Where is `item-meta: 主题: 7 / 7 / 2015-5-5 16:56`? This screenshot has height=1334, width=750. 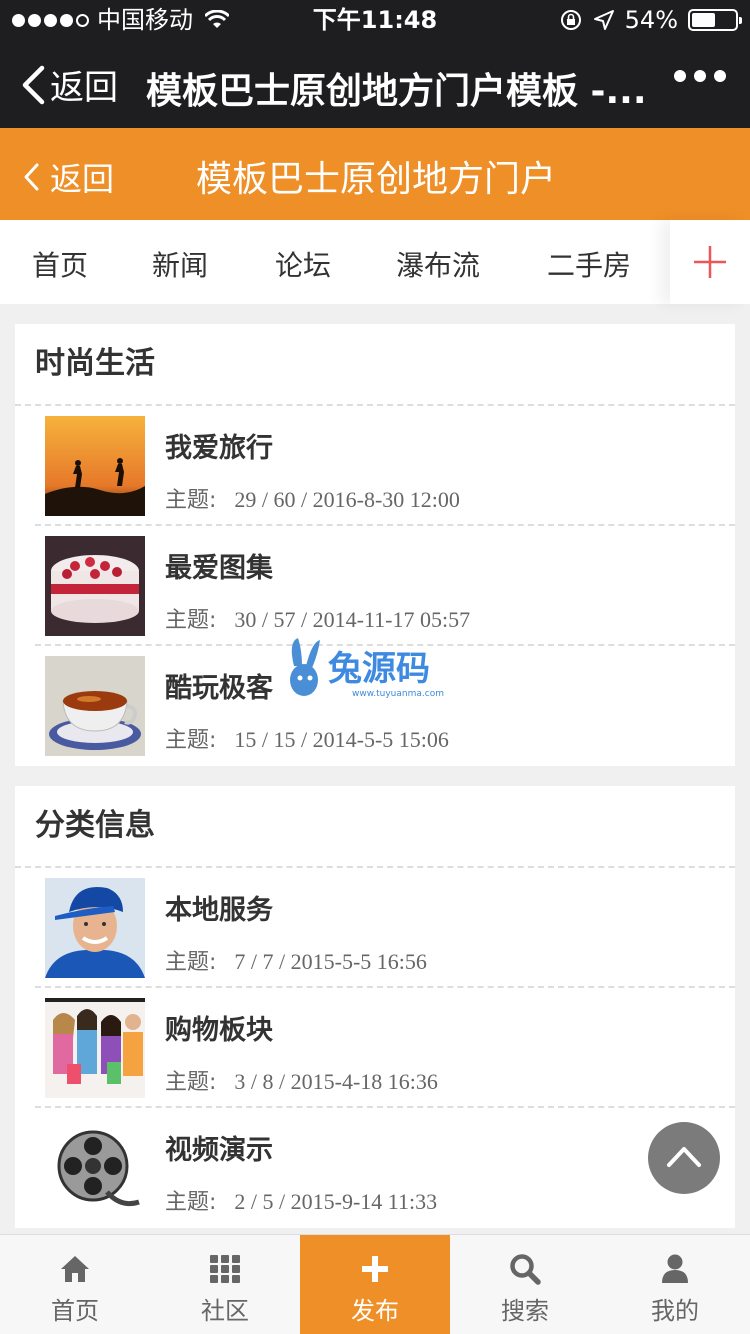 item-meta: 主题: 7 / 7 / 2015-5-5 16:56 is located at coordinates (296, 962).